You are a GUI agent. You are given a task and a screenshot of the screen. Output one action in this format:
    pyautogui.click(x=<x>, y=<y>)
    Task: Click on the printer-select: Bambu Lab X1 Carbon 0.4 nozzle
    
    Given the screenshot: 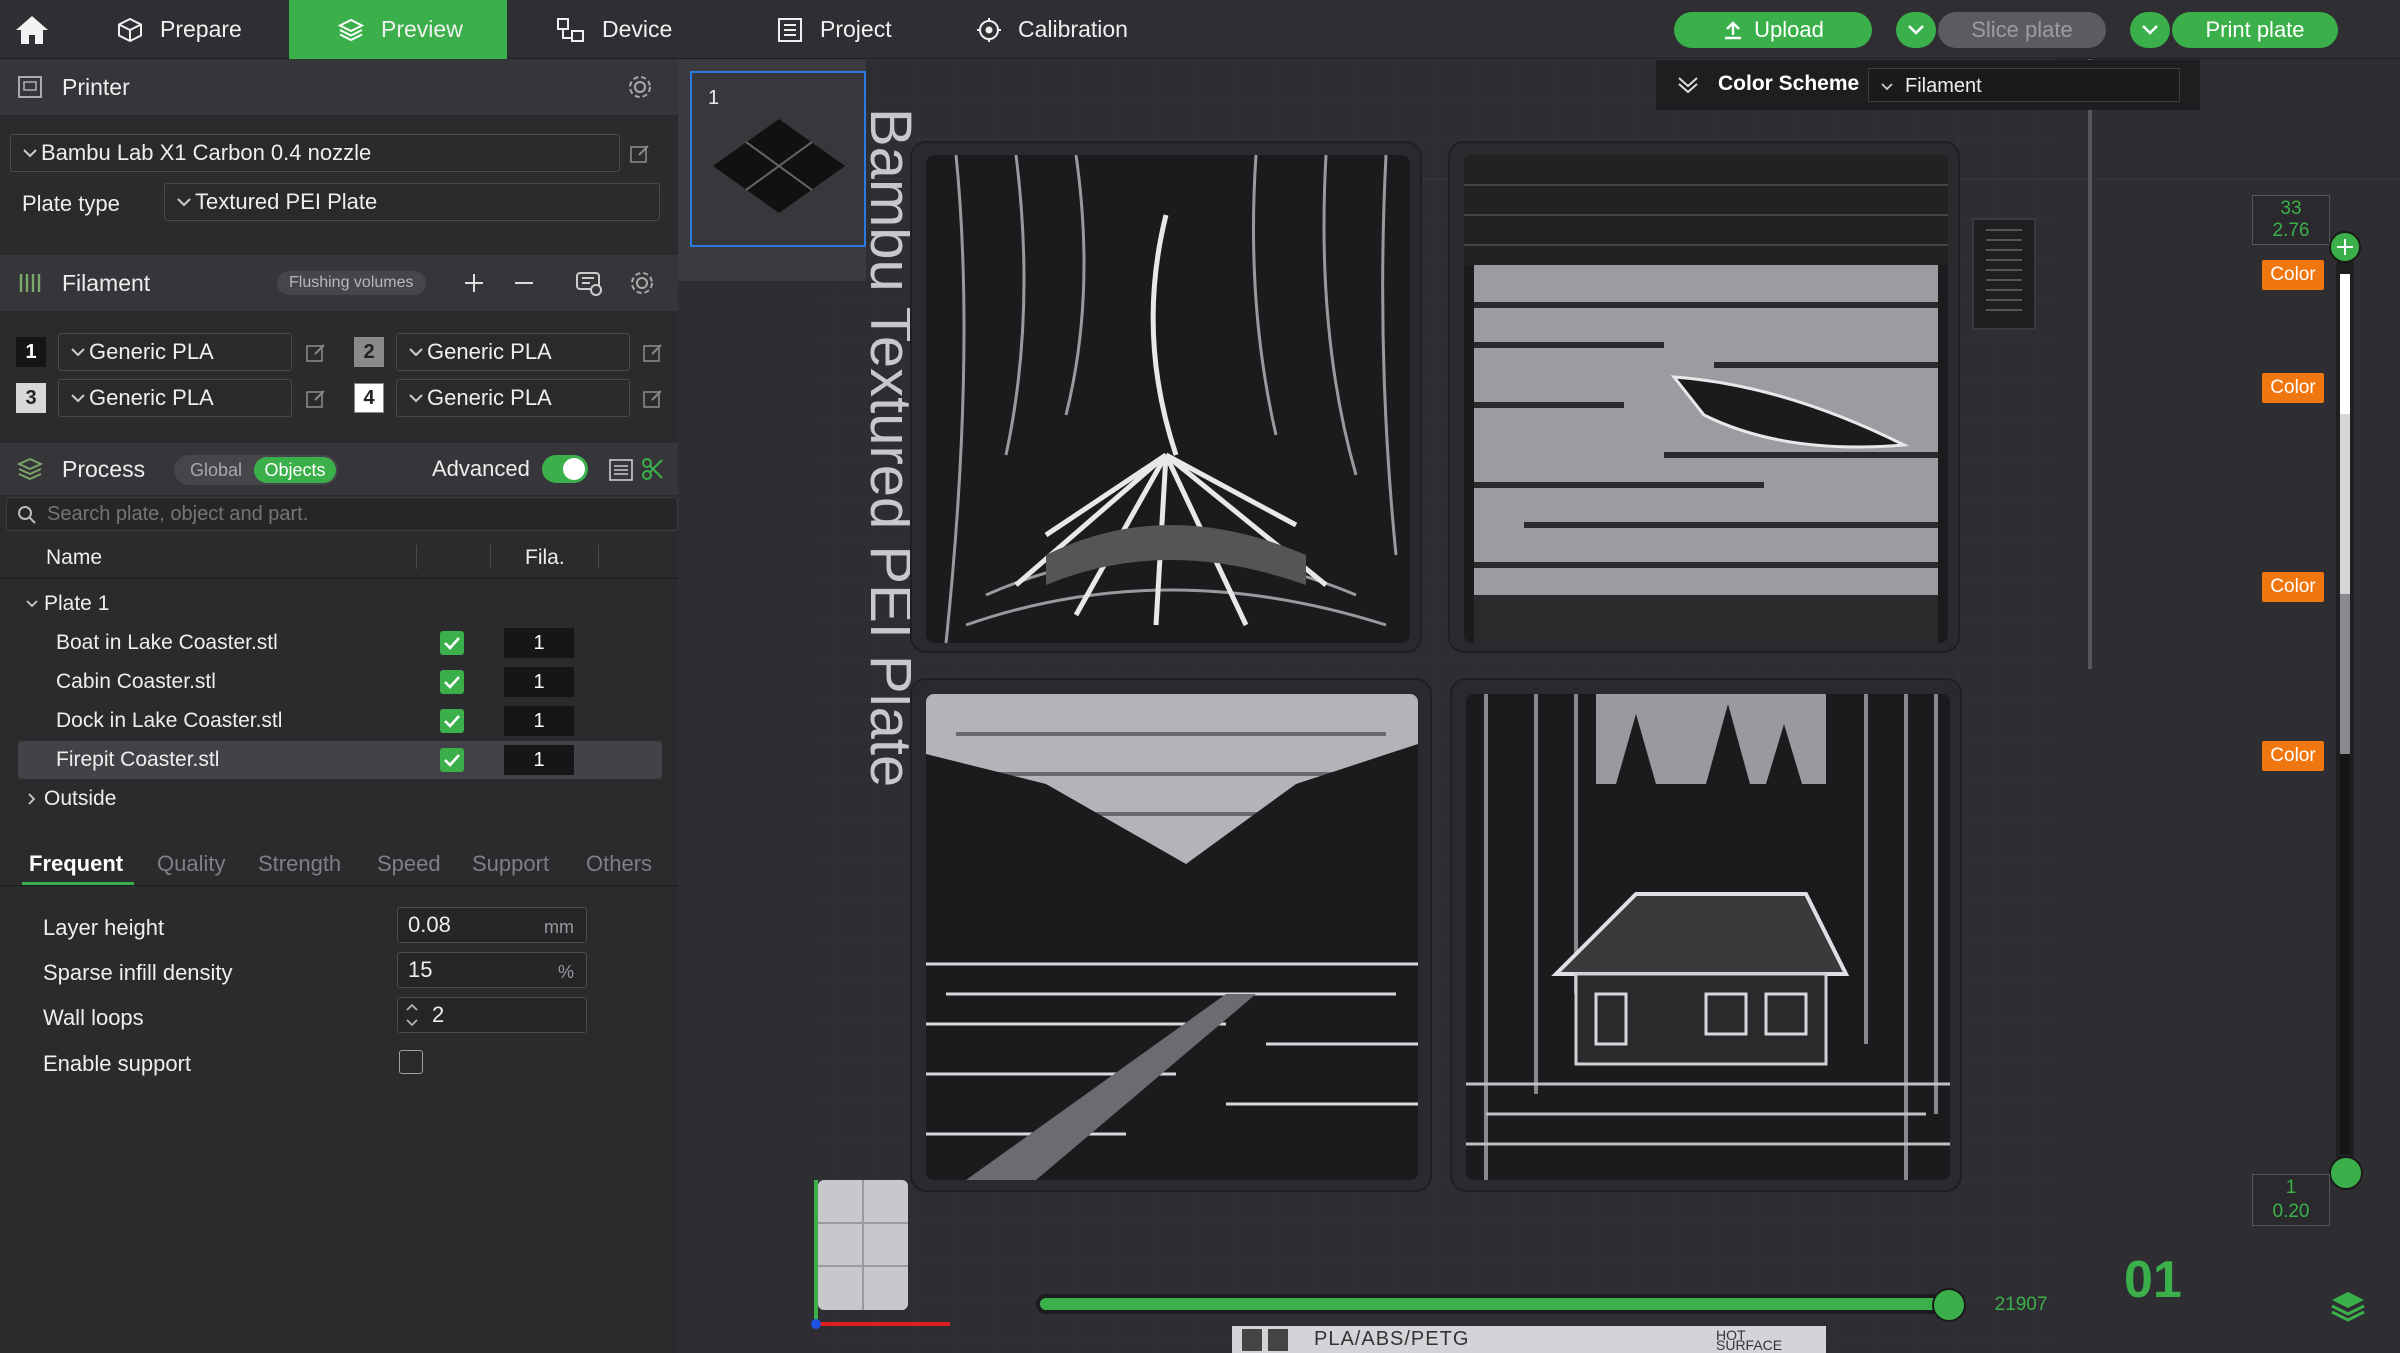 What is the action you would take?
    pyautogui.click(x=315, y=153)
    